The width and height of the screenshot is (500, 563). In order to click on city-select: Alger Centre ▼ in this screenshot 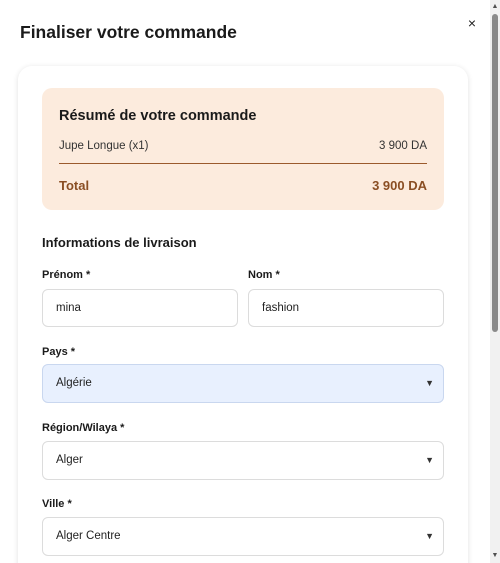, I will do `click(243, 536)`.